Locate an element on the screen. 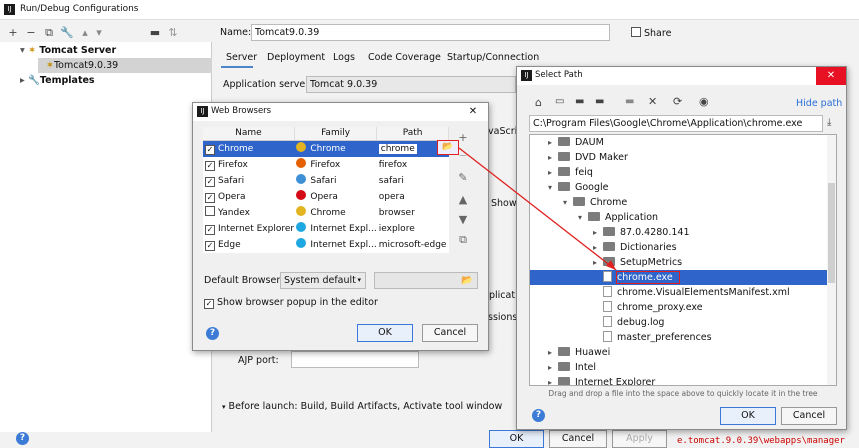 This screenshot has height=448, width=859. folder-icon: ▬ is located at coordinates (155, 33).